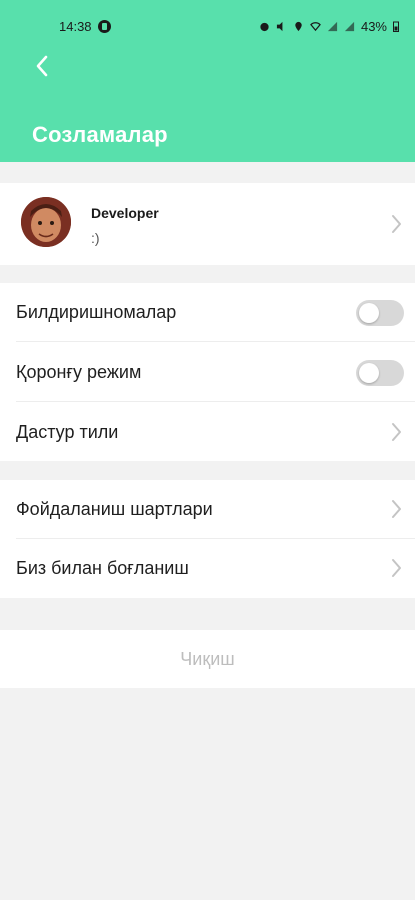 This screenshot has height=900, width=415. I want to click on dark-mode-label: Қоронғу режим, so click(79, 372).